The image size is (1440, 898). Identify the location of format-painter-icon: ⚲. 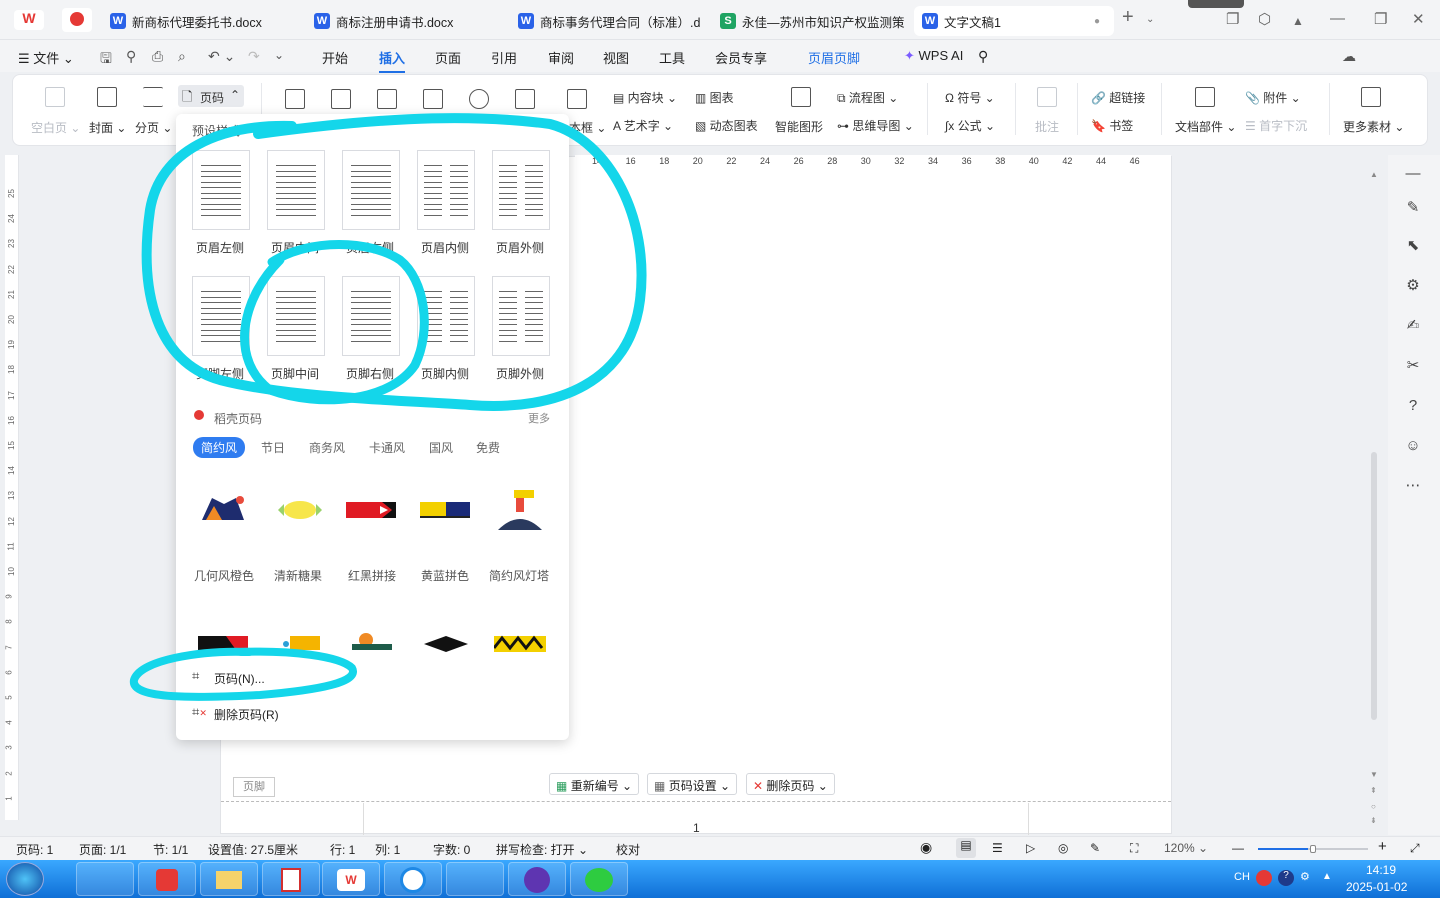
(131, 56).